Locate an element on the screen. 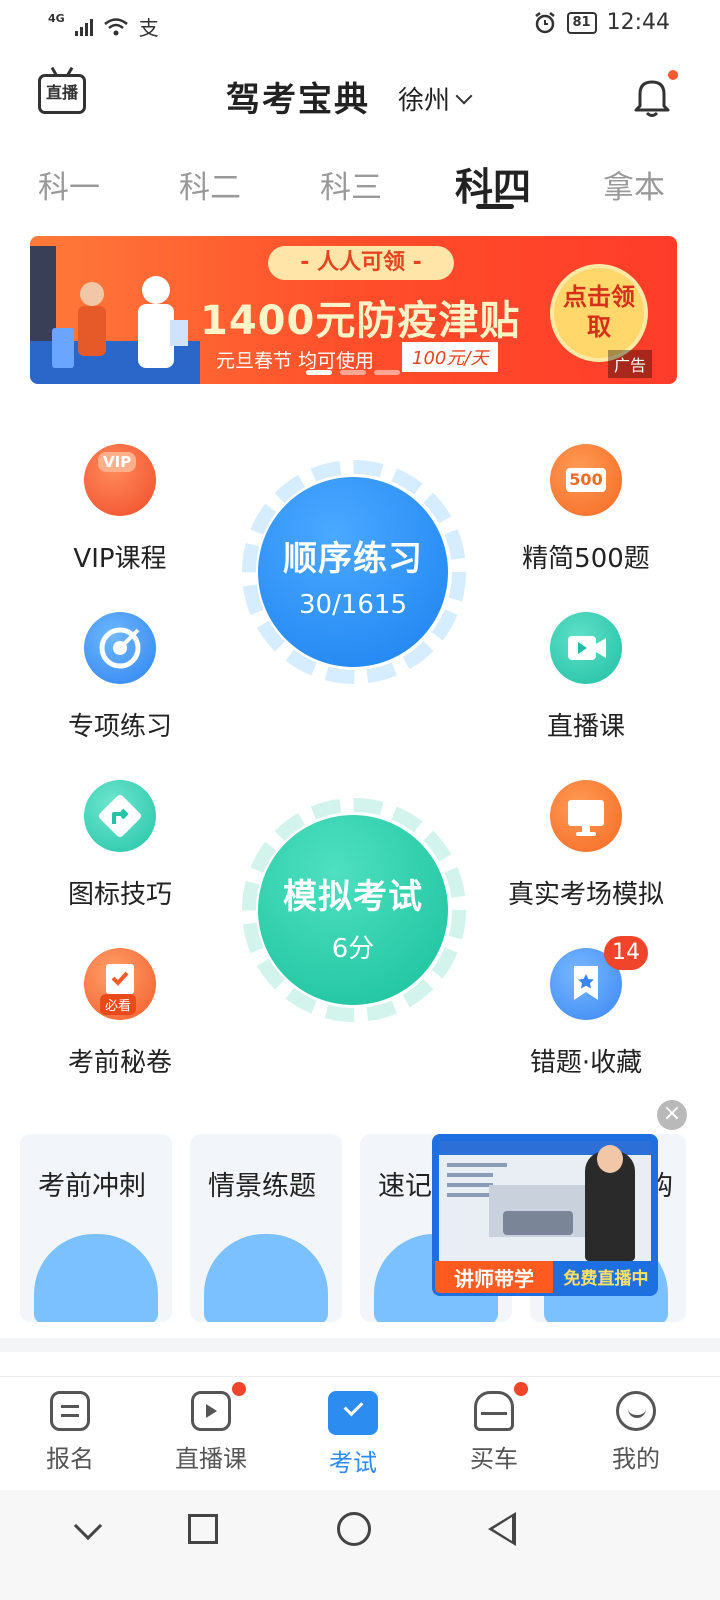 This screenshot has height=1600, width=720. special-practice-label: 专项练习 is located at coordinates (119, 727).